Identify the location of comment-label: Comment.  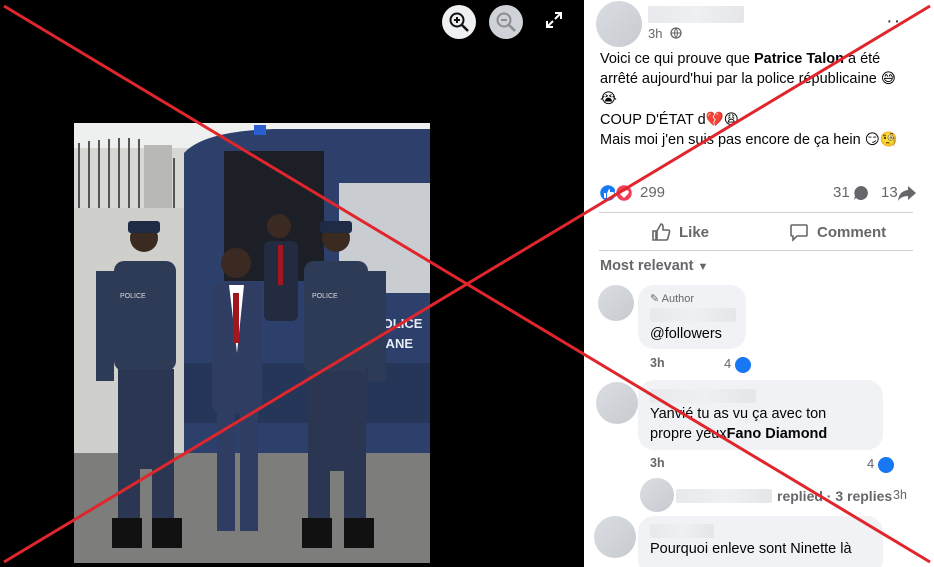
(852, 232).